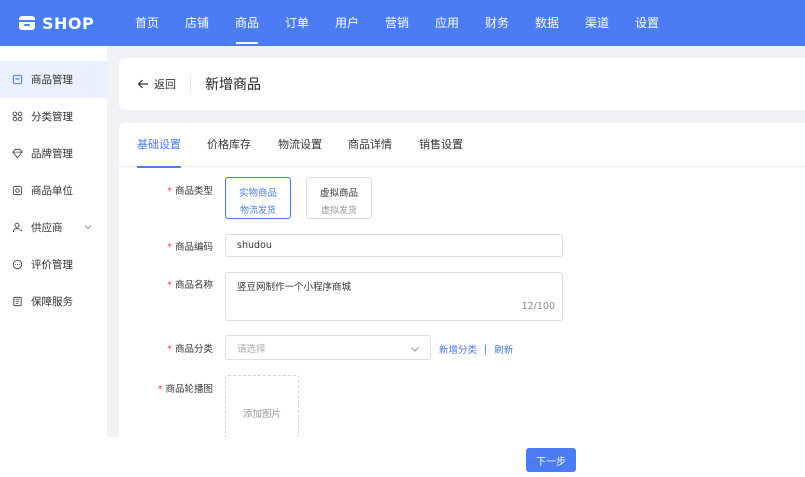  Describe the element at coordinates (328, 347) in the screenshot. I see `product-category-select: 请选择` at that location.